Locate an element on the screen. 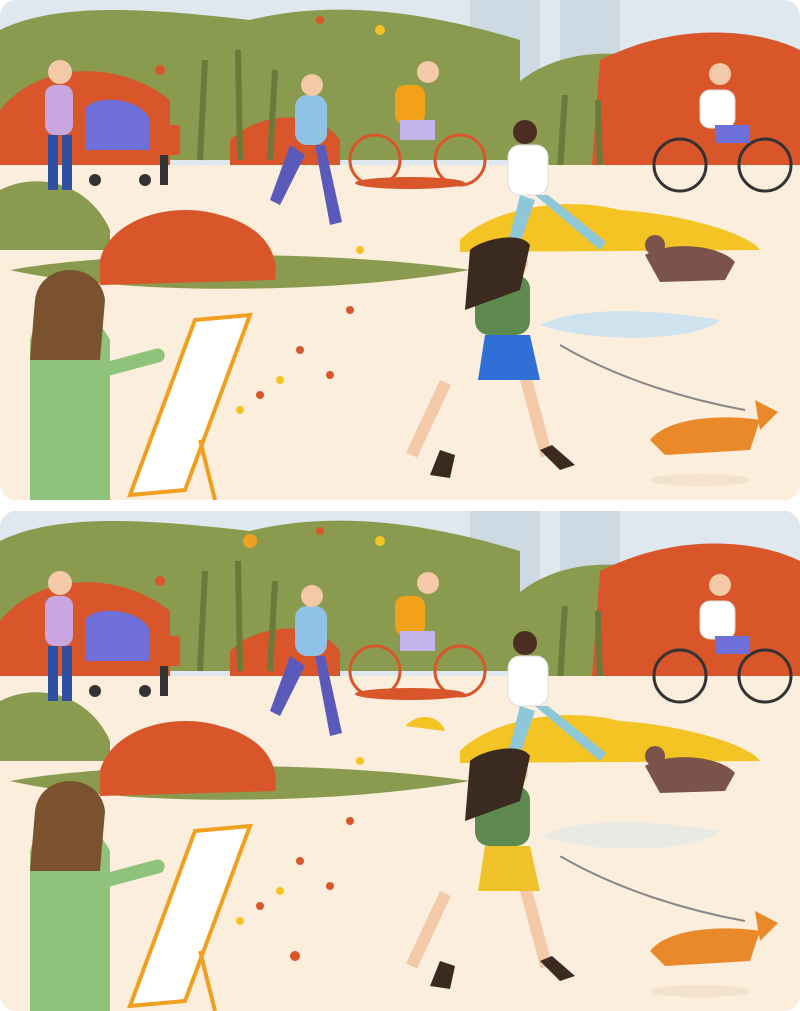 The width and height of the screenshot is (800, 1011). skirt-top is located at coordinates (509, 357).